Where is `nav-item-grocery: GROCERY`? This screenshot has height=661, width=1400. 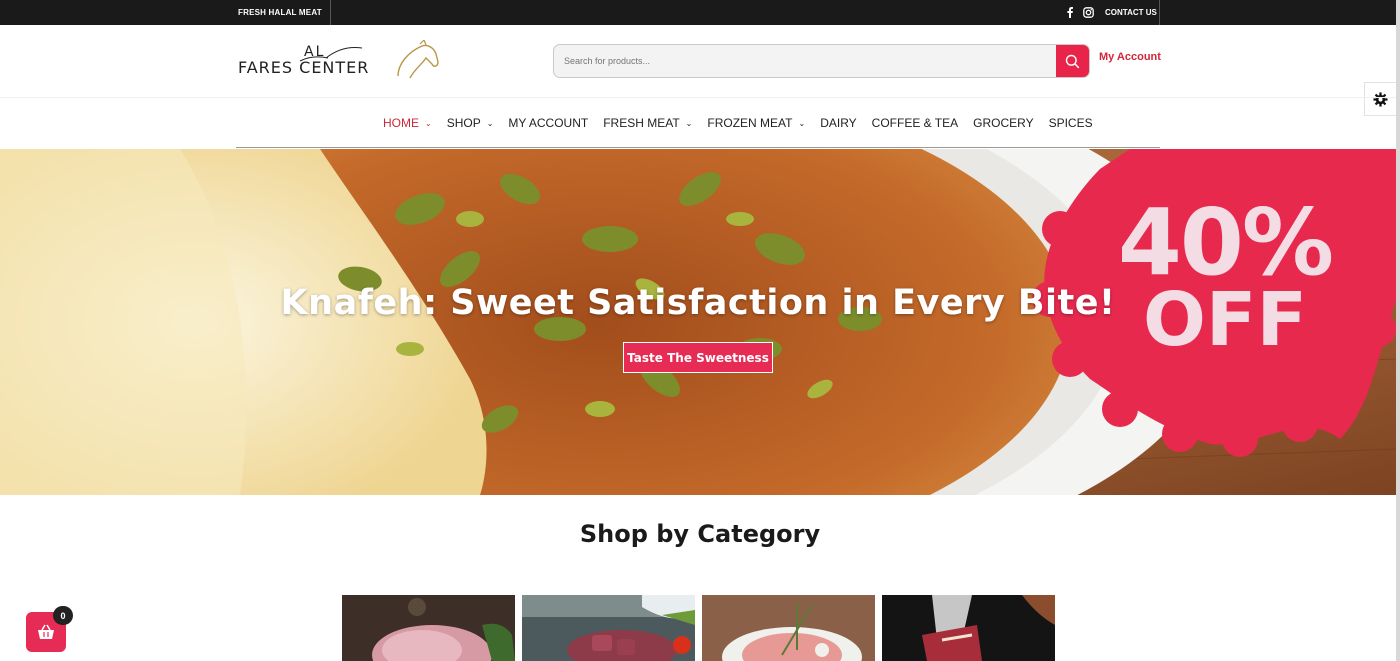
nav-item-grocery: GROCERY is located at coordinates (1003, 123).